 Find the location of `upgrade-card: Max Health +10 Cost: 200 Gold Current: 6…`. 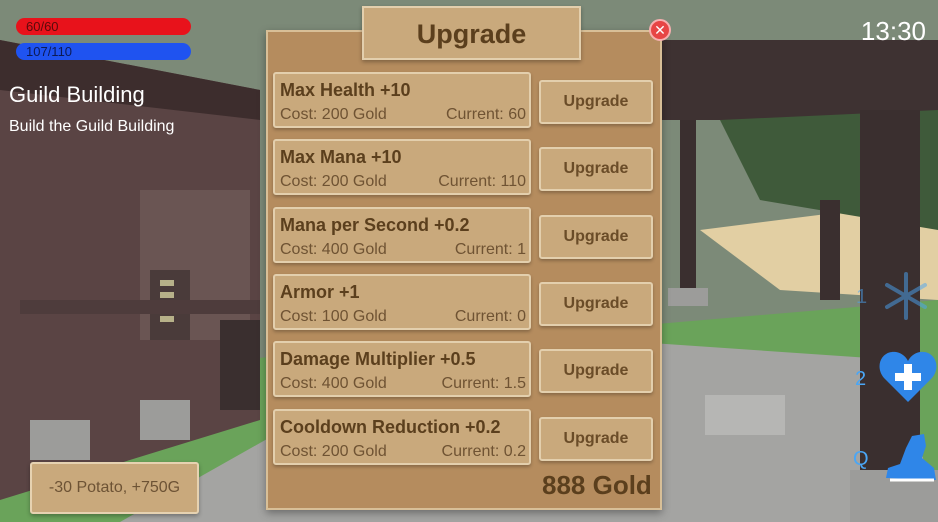

upgrade-card: Max Health +10 Cost: 200 Gold Current: 6… is located at coordinates (402, 100).